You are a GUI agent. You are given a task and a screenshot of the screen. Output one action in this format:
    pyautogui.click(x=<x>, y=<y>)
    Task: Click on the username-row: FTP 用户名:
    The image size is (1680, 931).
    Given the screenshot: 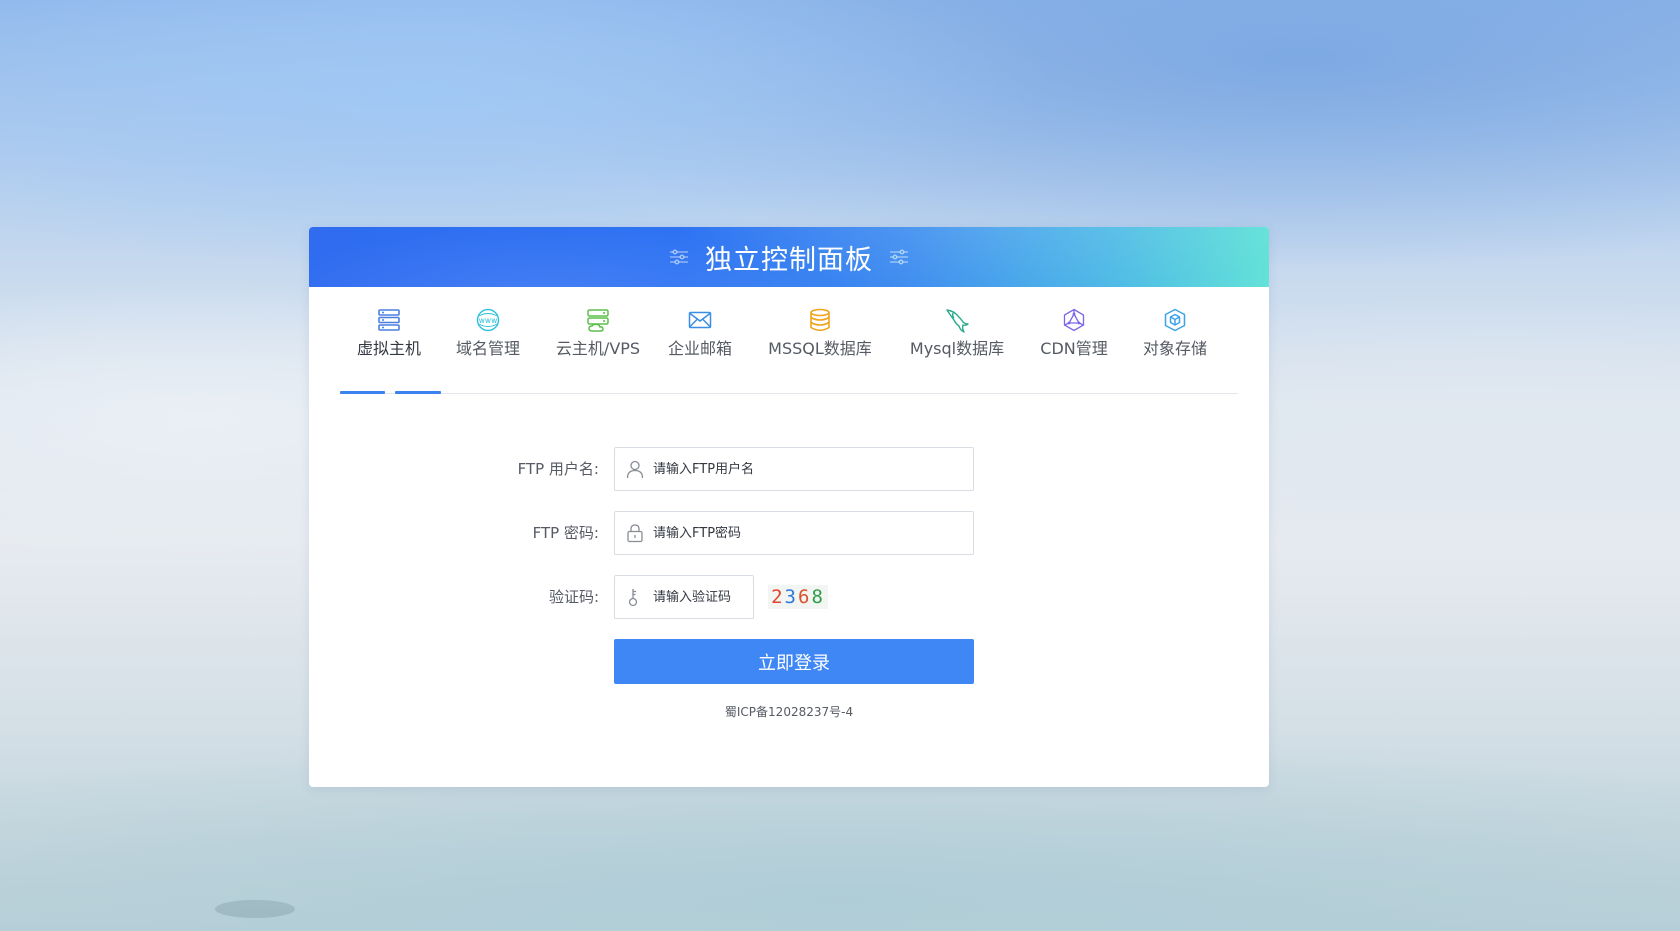 What is the action you would take?
    pyautogui.click(x=789, y=469)
    